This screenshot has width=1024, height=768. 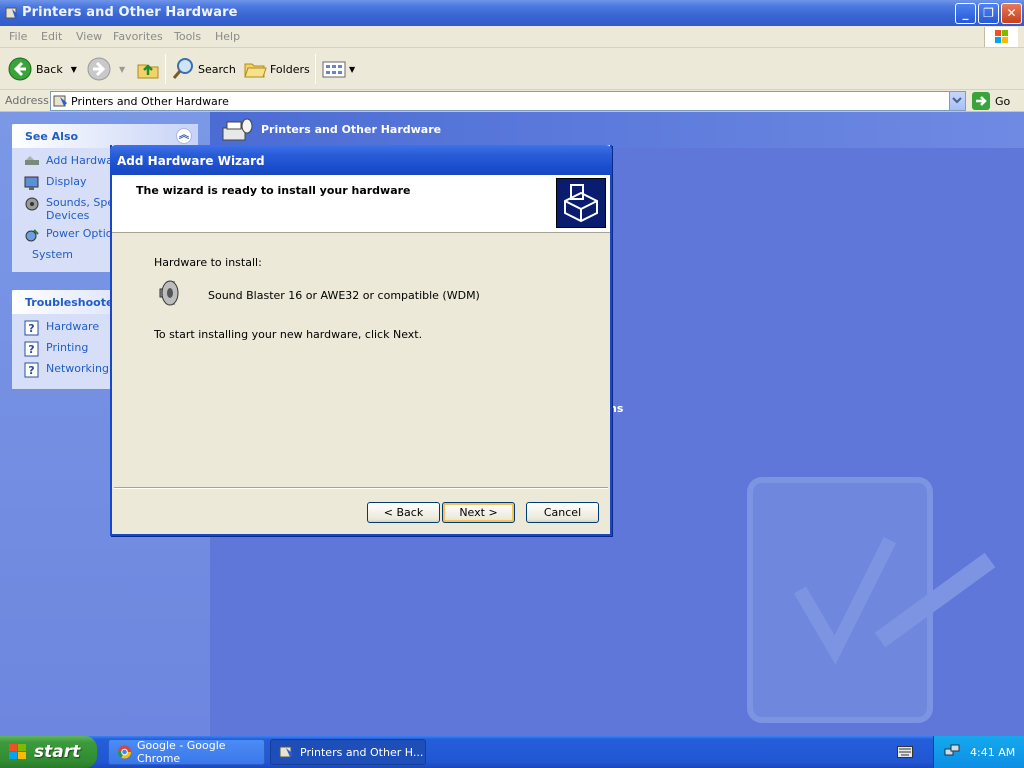 I want to click on restore-button: ❐, so click(x=988, y=13).